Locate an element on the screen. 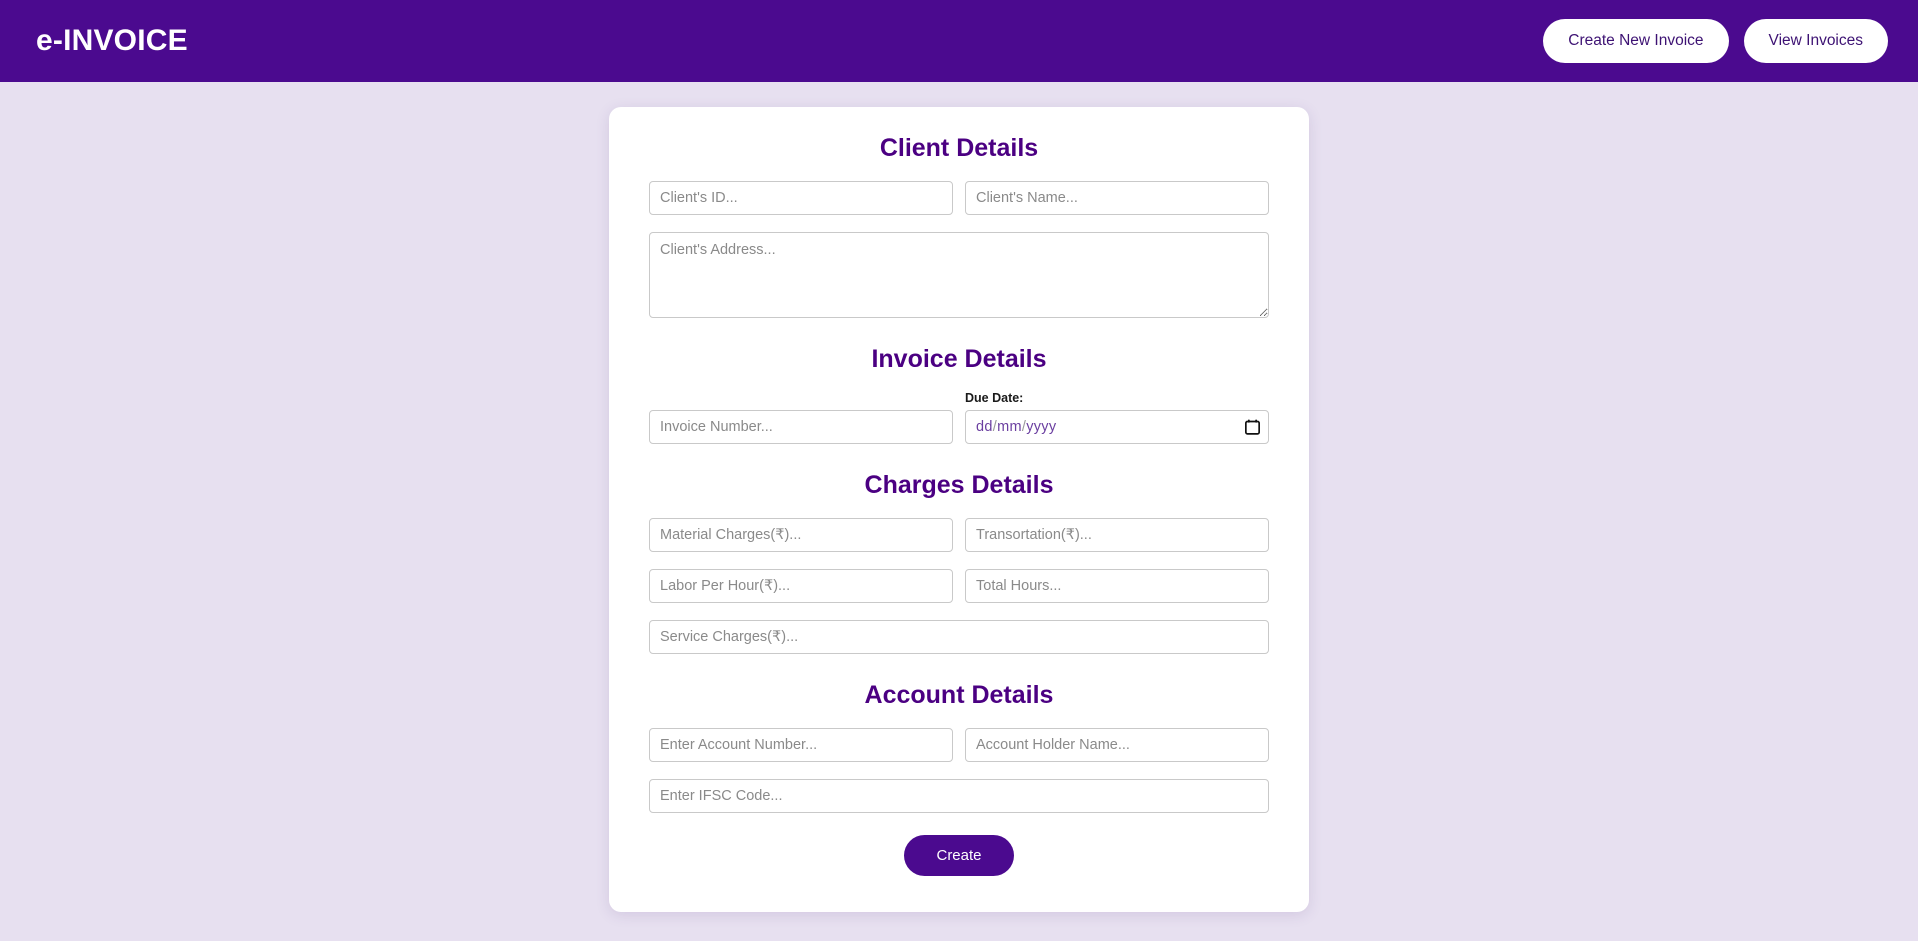  due-date-input: dd/mm/yyyy is located at coordinates (1117, 426).